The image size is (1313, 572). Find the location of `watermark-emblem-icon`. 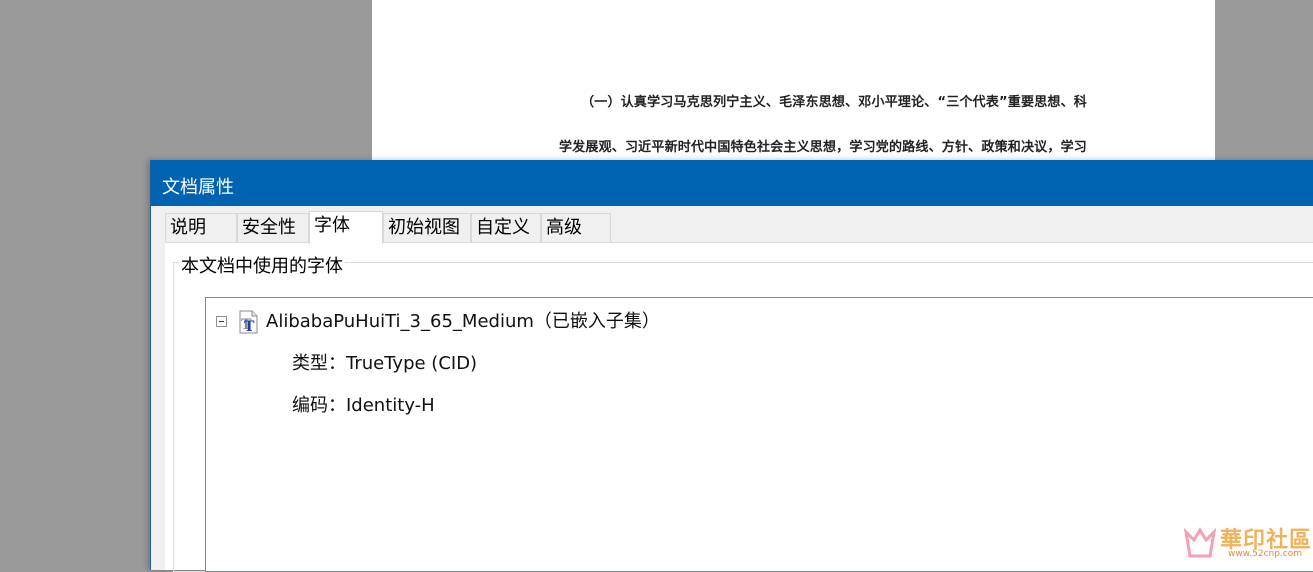

watermark-emblem-icon is located at coordinates (1200, 542).